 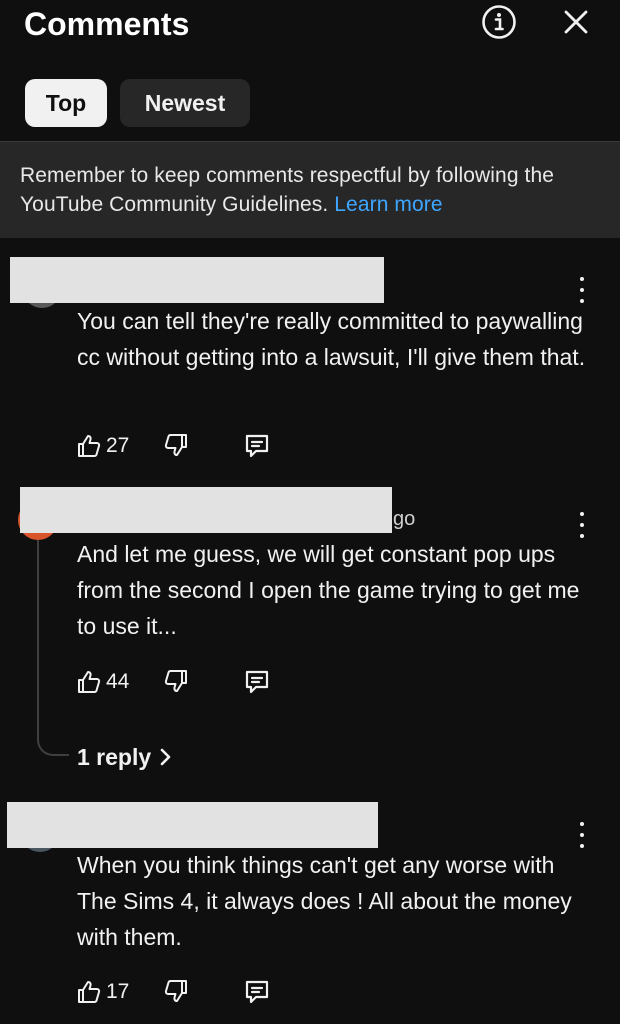 What do you see at coordinates (107, 24) in the screenshot?
I see `panel-title: Comments` at bounding box center [107, 24].